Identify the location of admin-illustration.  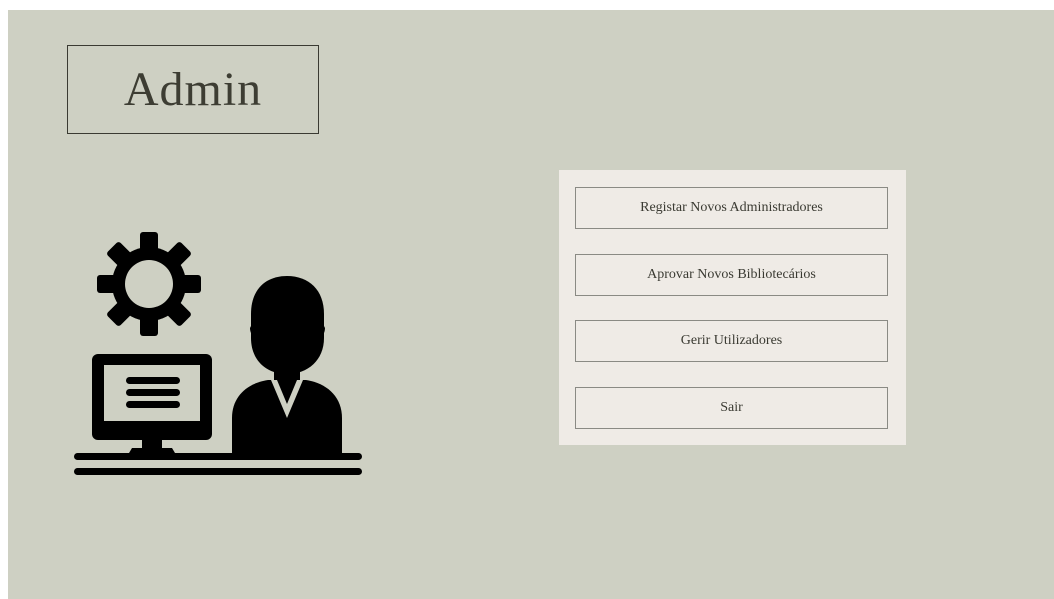
(220, 353).